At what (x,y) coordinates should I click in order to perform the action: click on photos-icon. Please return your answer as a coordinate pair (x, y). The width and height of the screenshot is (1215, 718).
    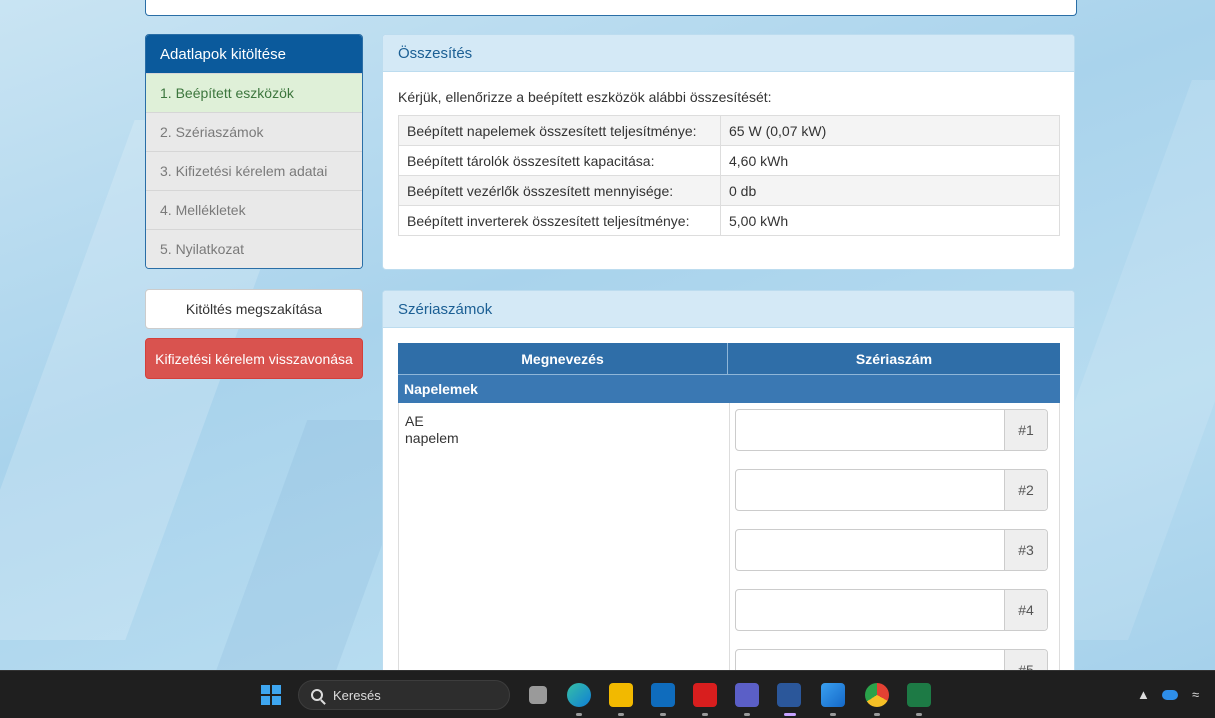
    Looking at the image, I should click on (833, 695).